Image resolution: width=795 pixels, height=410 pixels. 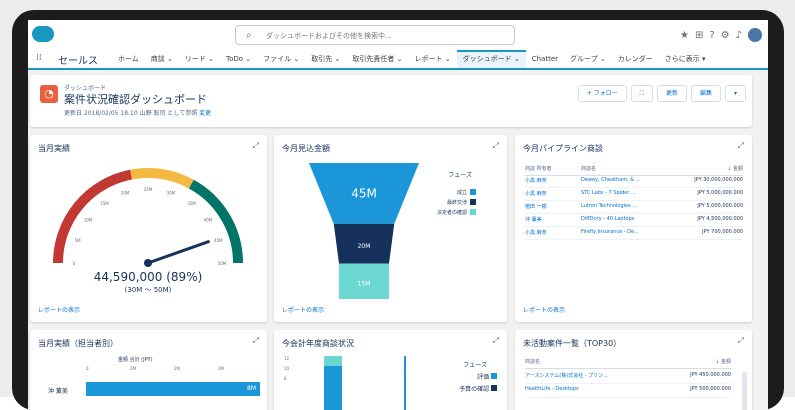 I want to click on add-icon: ⊞, so click(x=699, y=35).